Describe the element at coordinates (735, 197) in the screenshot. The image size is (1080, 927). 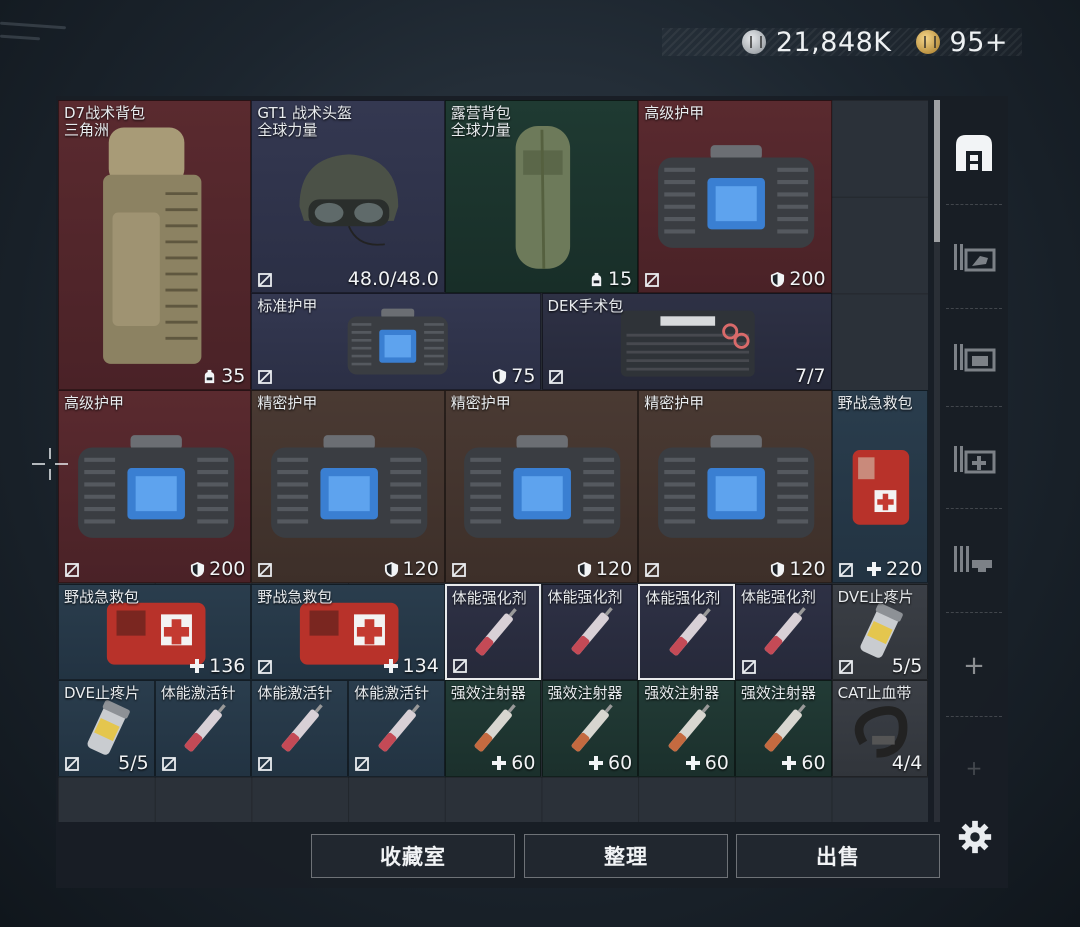
I see `inventory-item-adv1: 高级护甲 200` at that location.